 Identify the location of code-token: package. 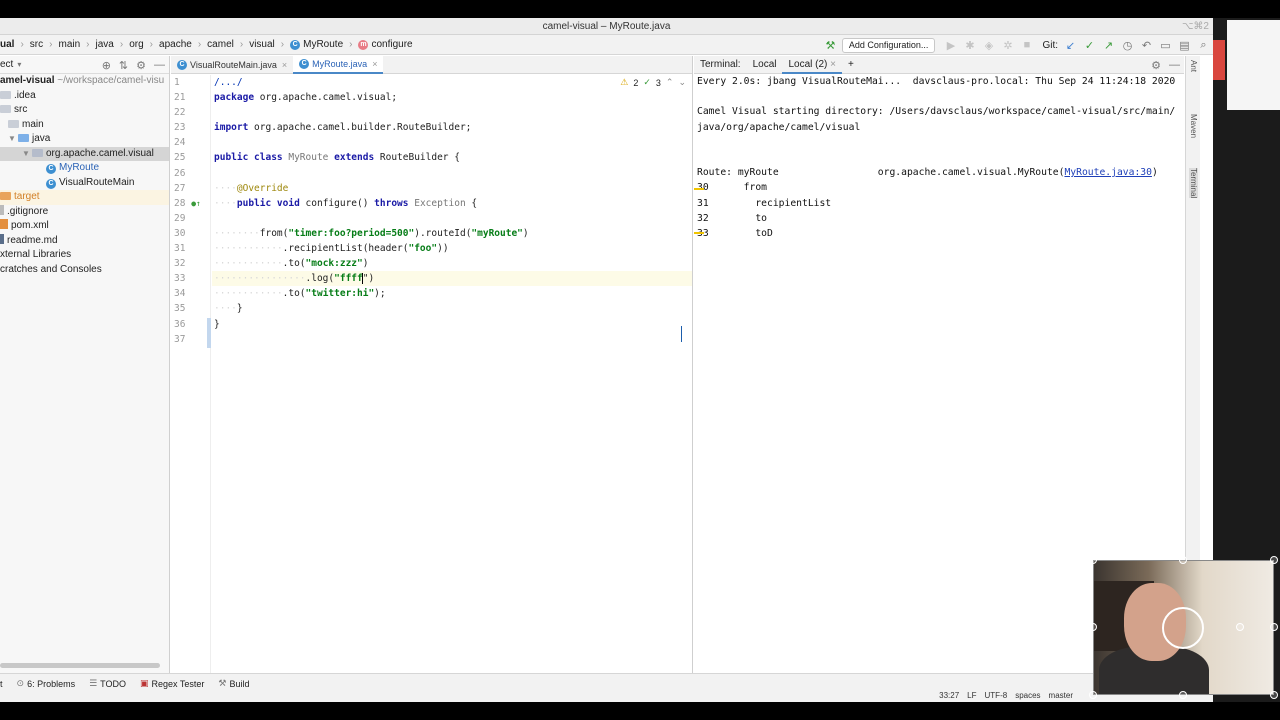
(234, 98).